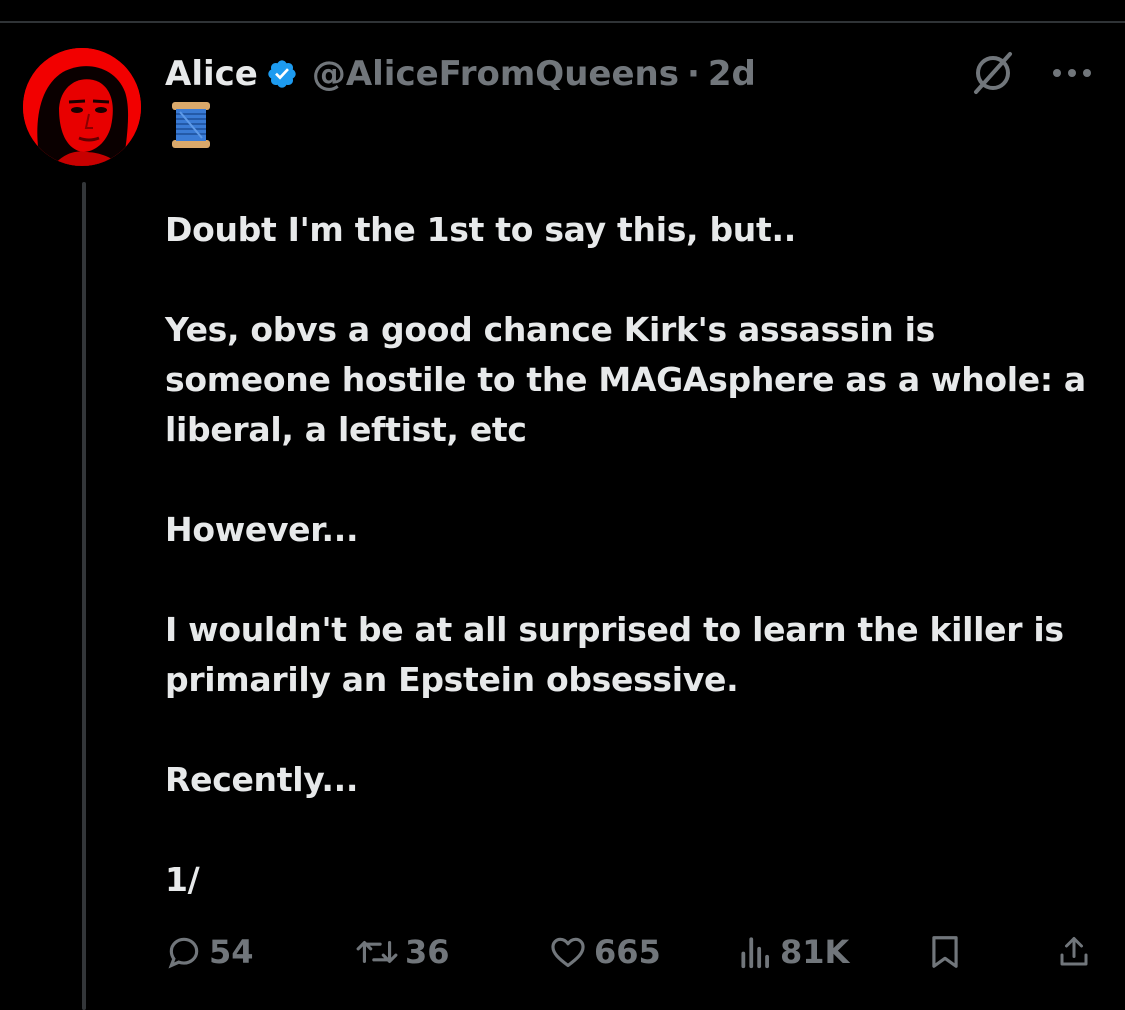 The width and height of the screenshot is (1125, 1010). What do you see at coordinates (568, 952) in the screenshot?
I see `like-icon` at bounding box center [568, 952].